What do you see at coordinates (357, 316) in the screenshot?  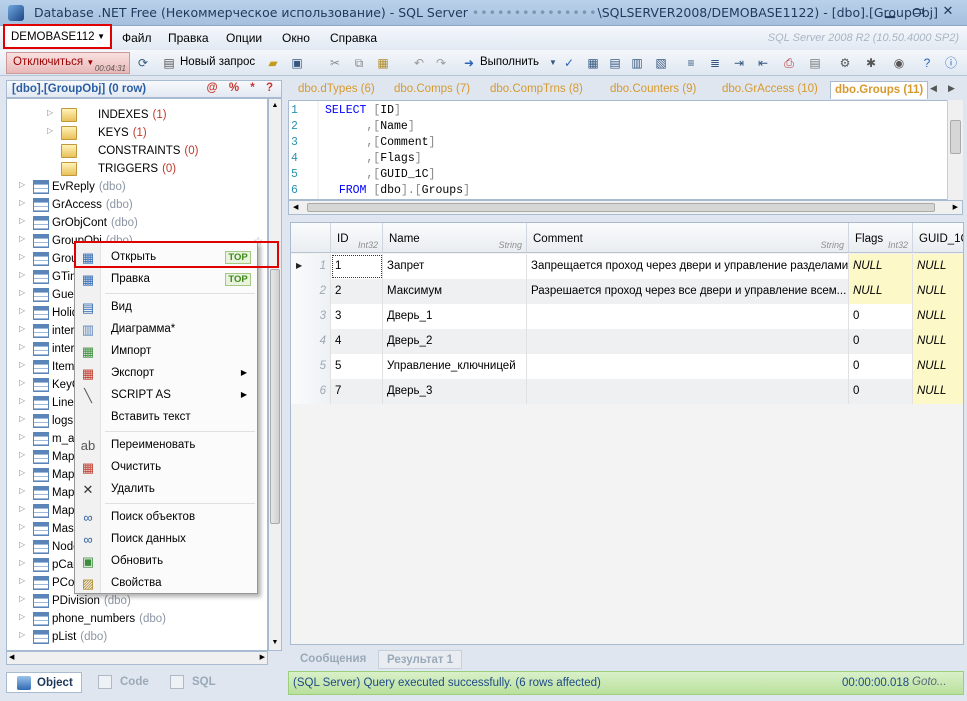 I see `grid-cell: 3` at bounding box center [357, 316].